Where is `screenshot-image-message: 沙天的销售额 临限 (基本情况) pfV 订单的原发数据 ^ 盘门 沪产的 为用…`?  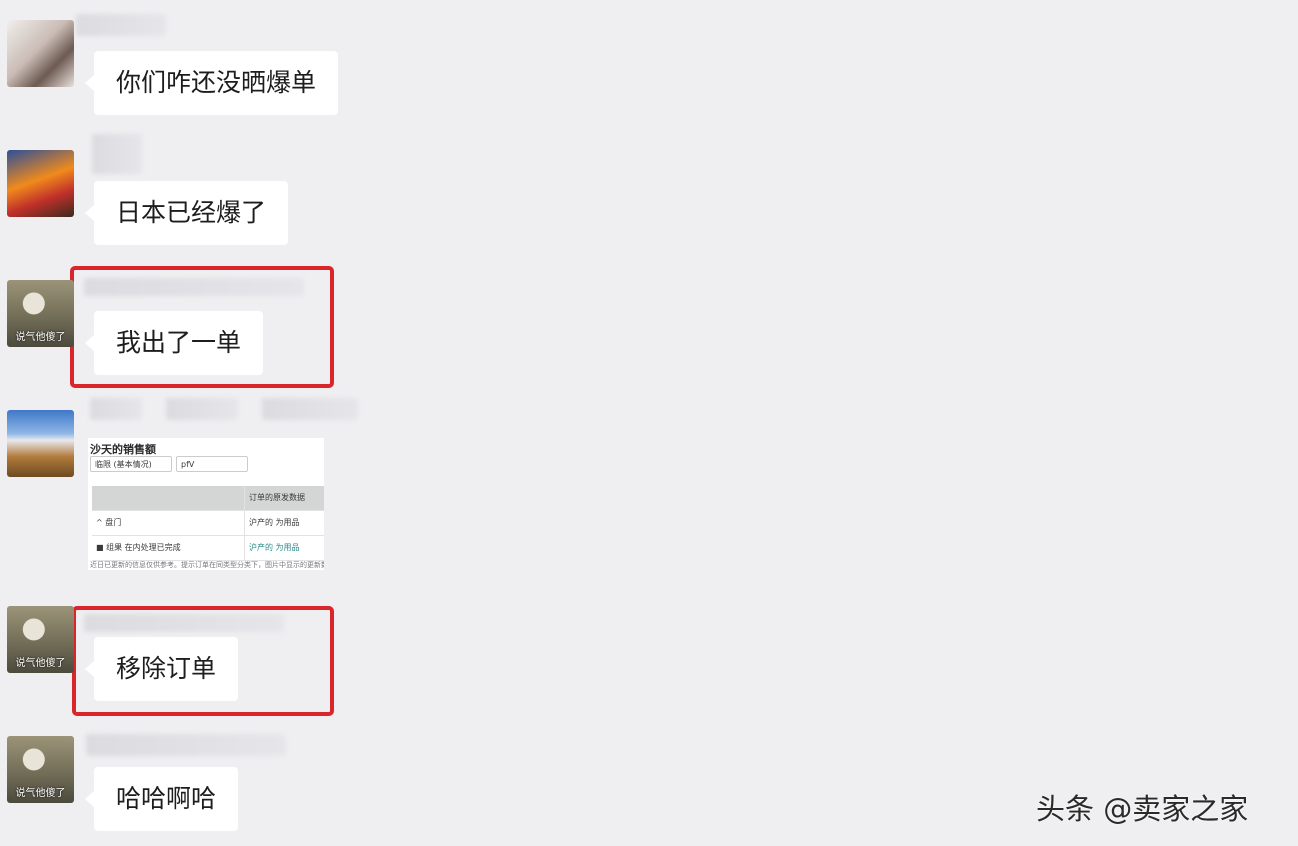
screenshot-image-message: 沙天的销售额 临限 (基本情况) pfV 订单的原发数据 ^ 盘门 沪产的 为用… is located at coordinates (206, 504).